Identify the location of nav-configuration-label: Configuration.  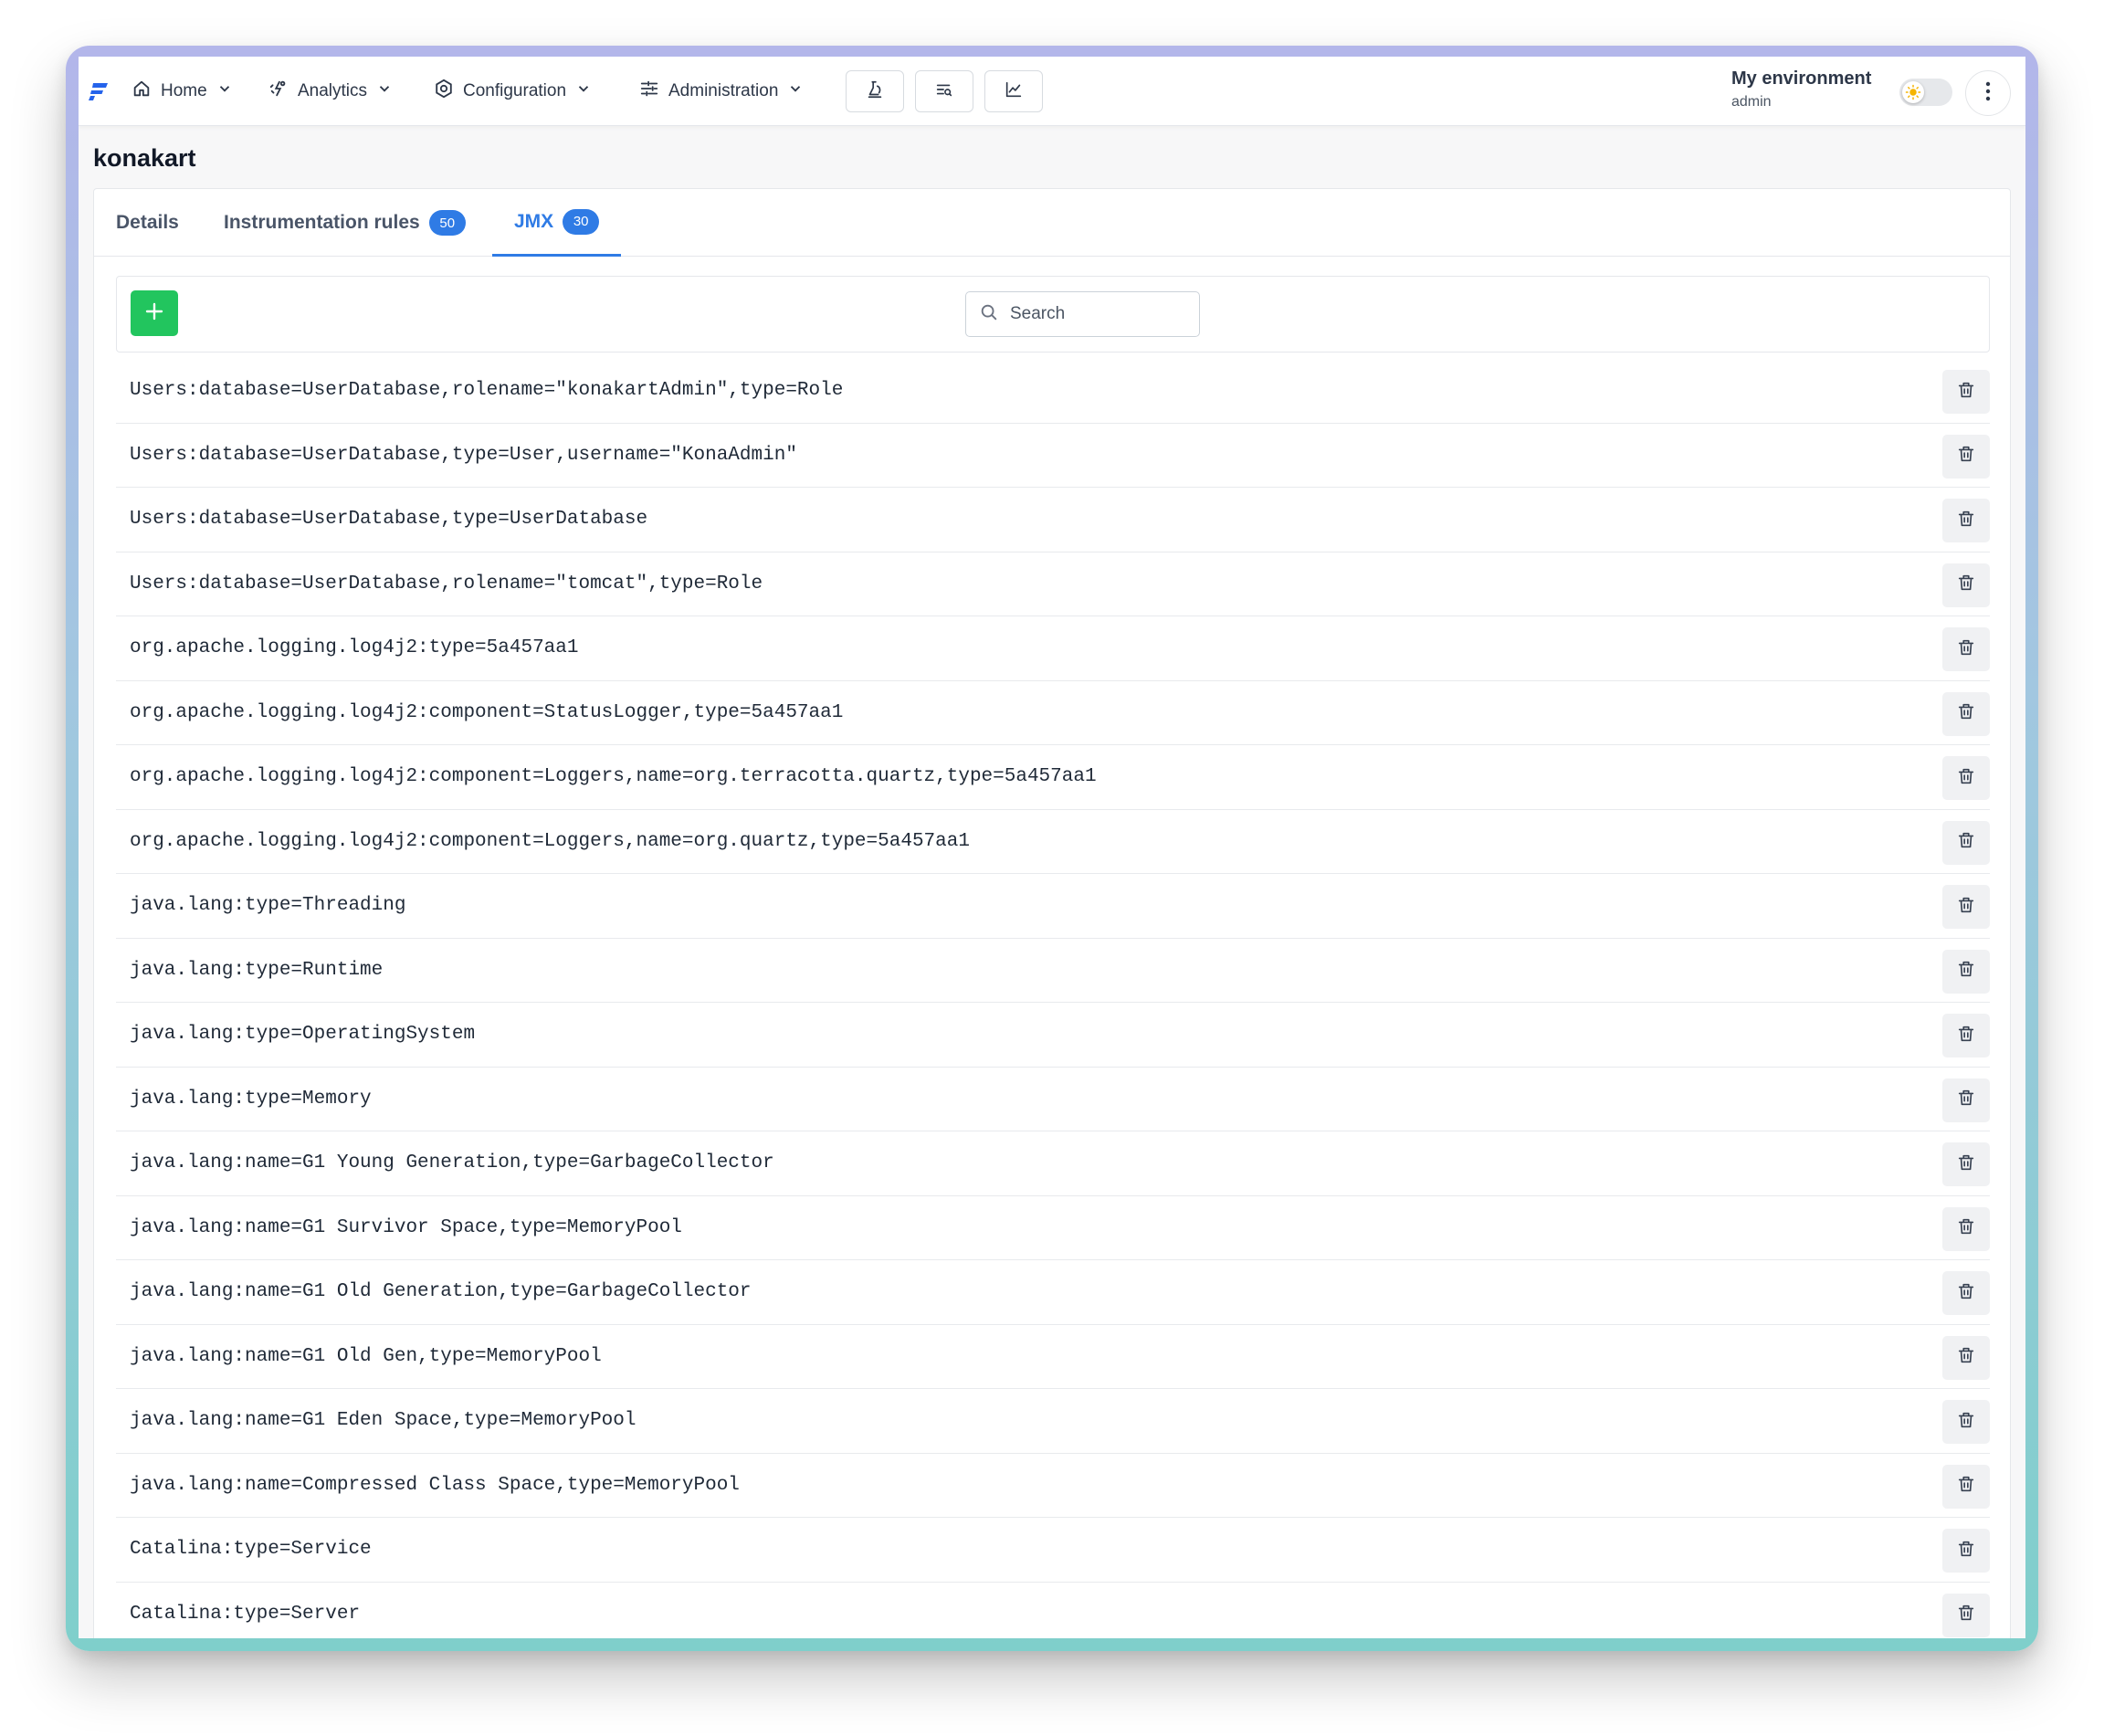
(515, 90).